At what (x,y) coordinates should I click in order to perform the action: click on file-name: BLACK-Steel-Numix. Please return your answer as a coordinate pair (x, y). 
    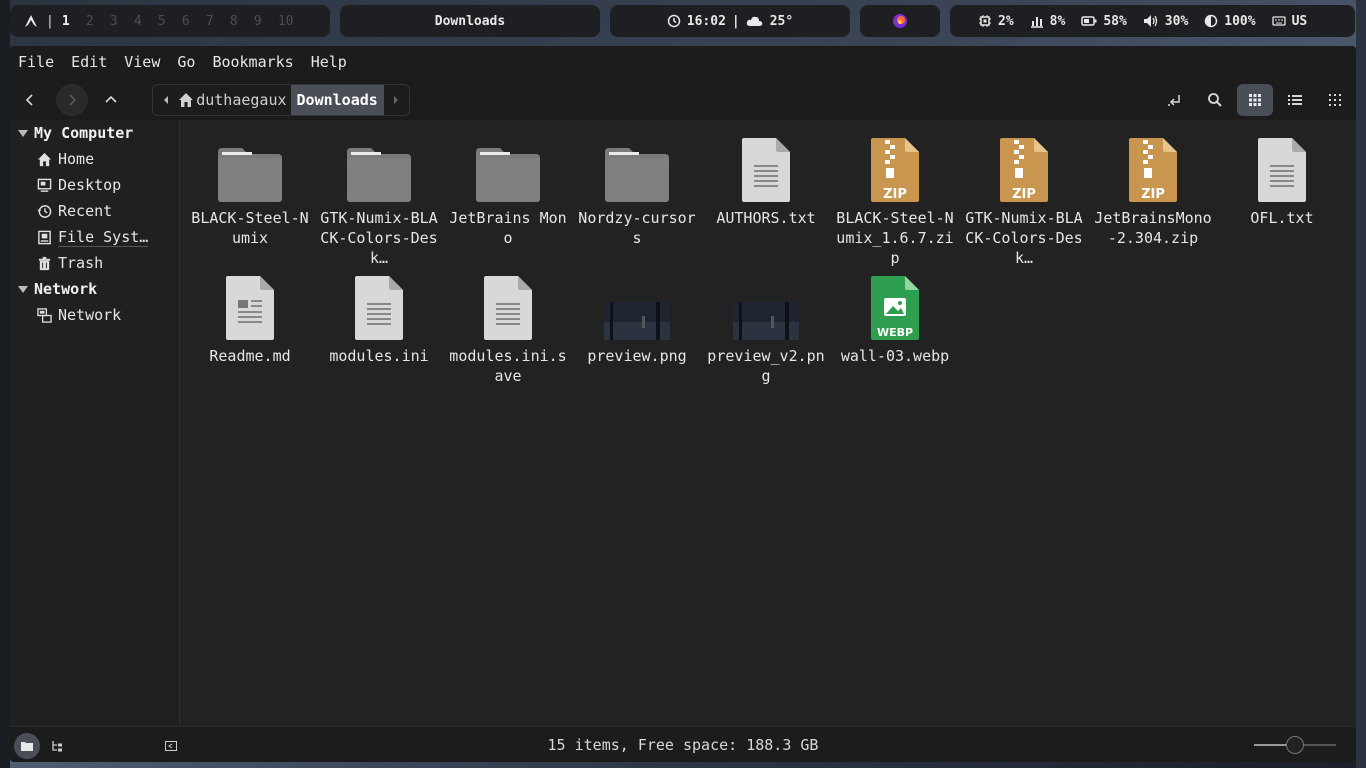
    Looking at the image, I should click on (250, 228).